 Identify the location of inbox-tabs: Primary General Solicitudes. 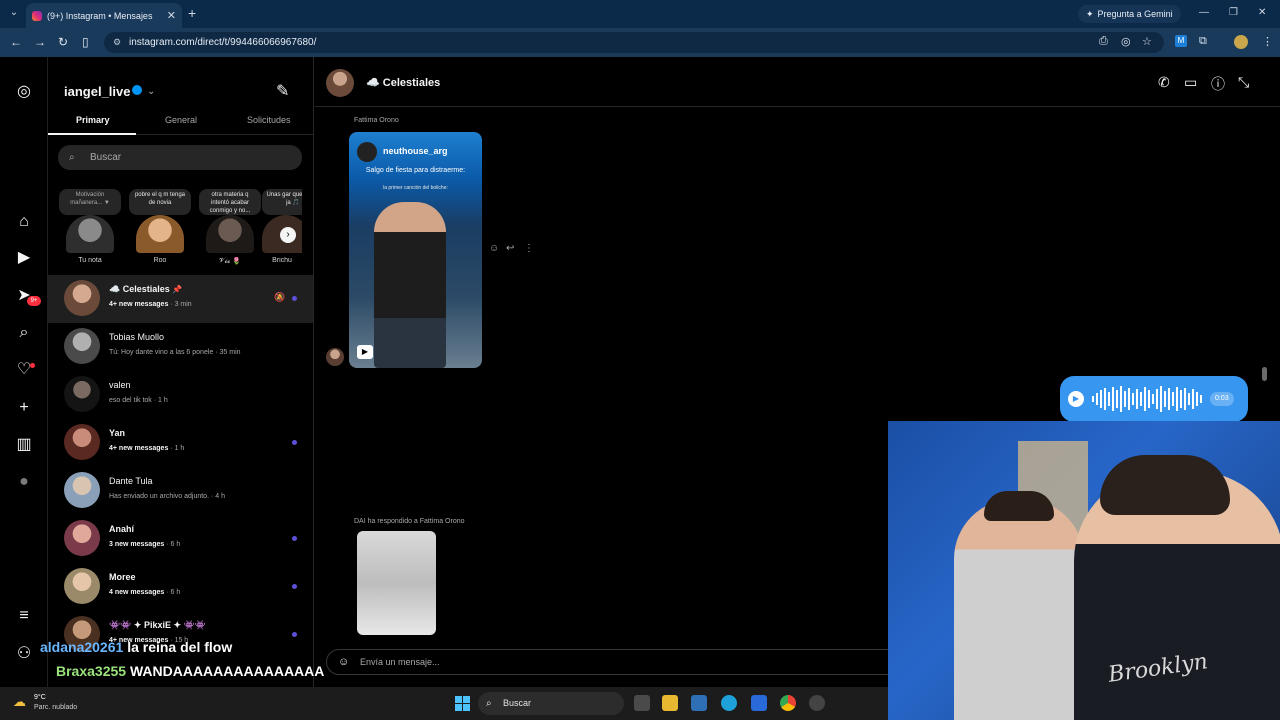
(180, 124).